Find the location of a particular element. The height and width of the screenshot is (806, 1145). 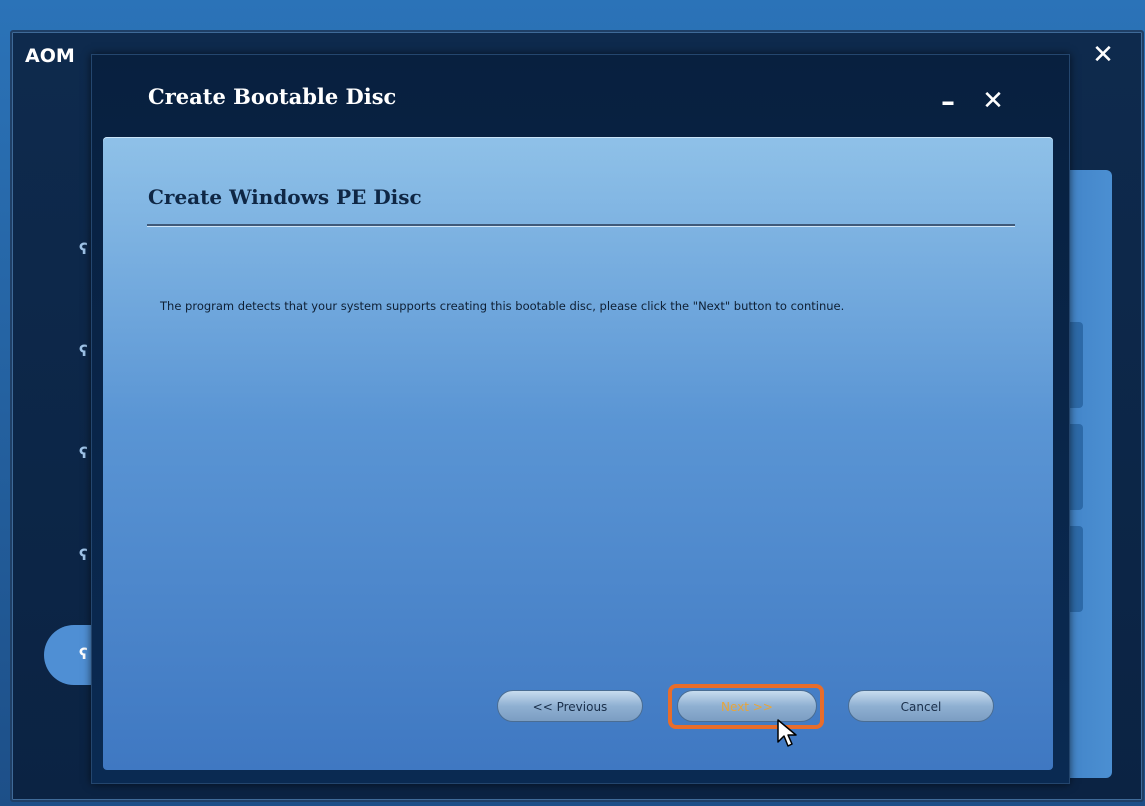

heading-divider is located at coordinates (581, 225).